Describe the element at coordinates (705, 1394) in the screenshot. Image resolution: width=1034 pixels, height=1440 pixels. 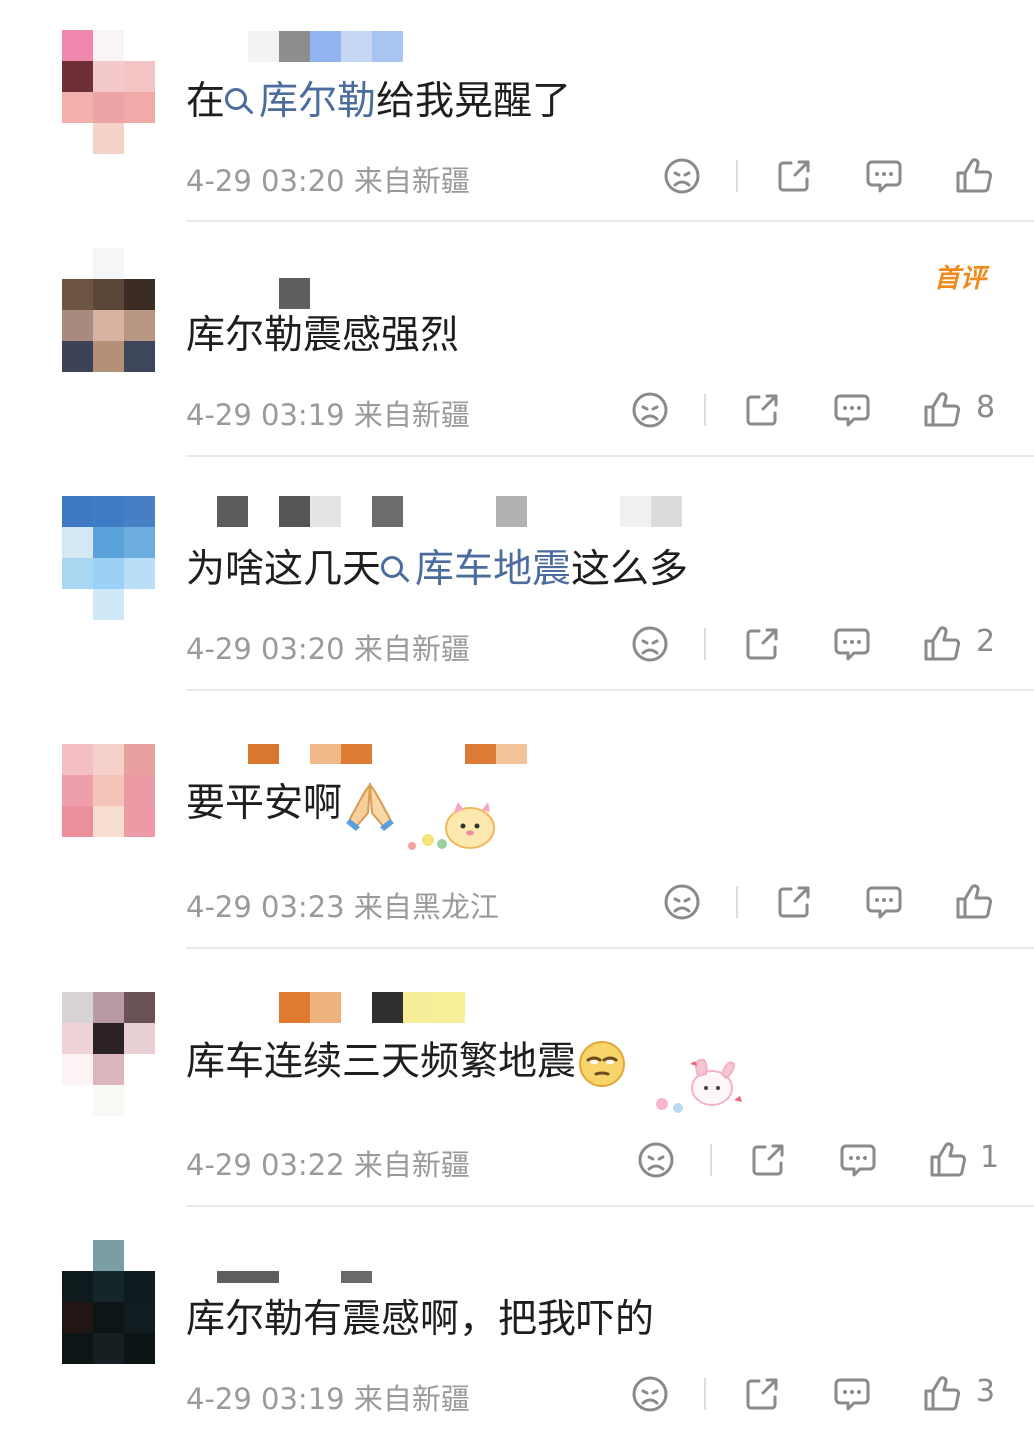
I see `divider` at that location.